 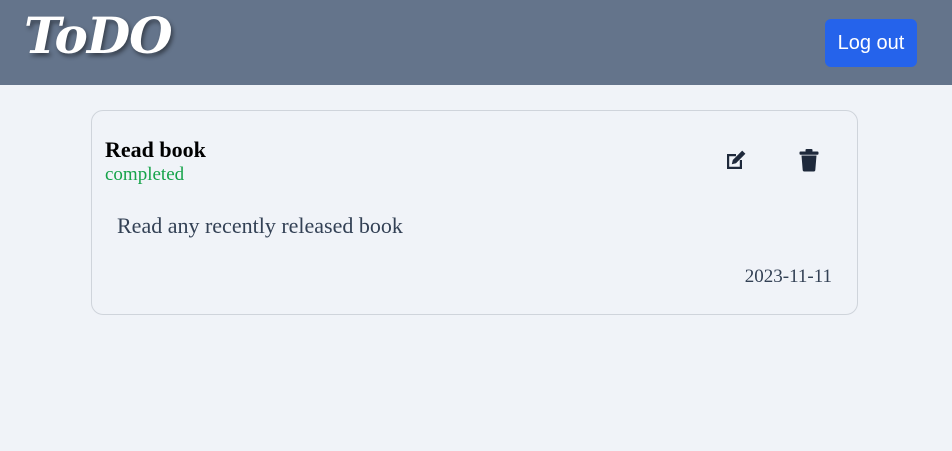 I want to click on delete-button, so click(x=809, y=160).